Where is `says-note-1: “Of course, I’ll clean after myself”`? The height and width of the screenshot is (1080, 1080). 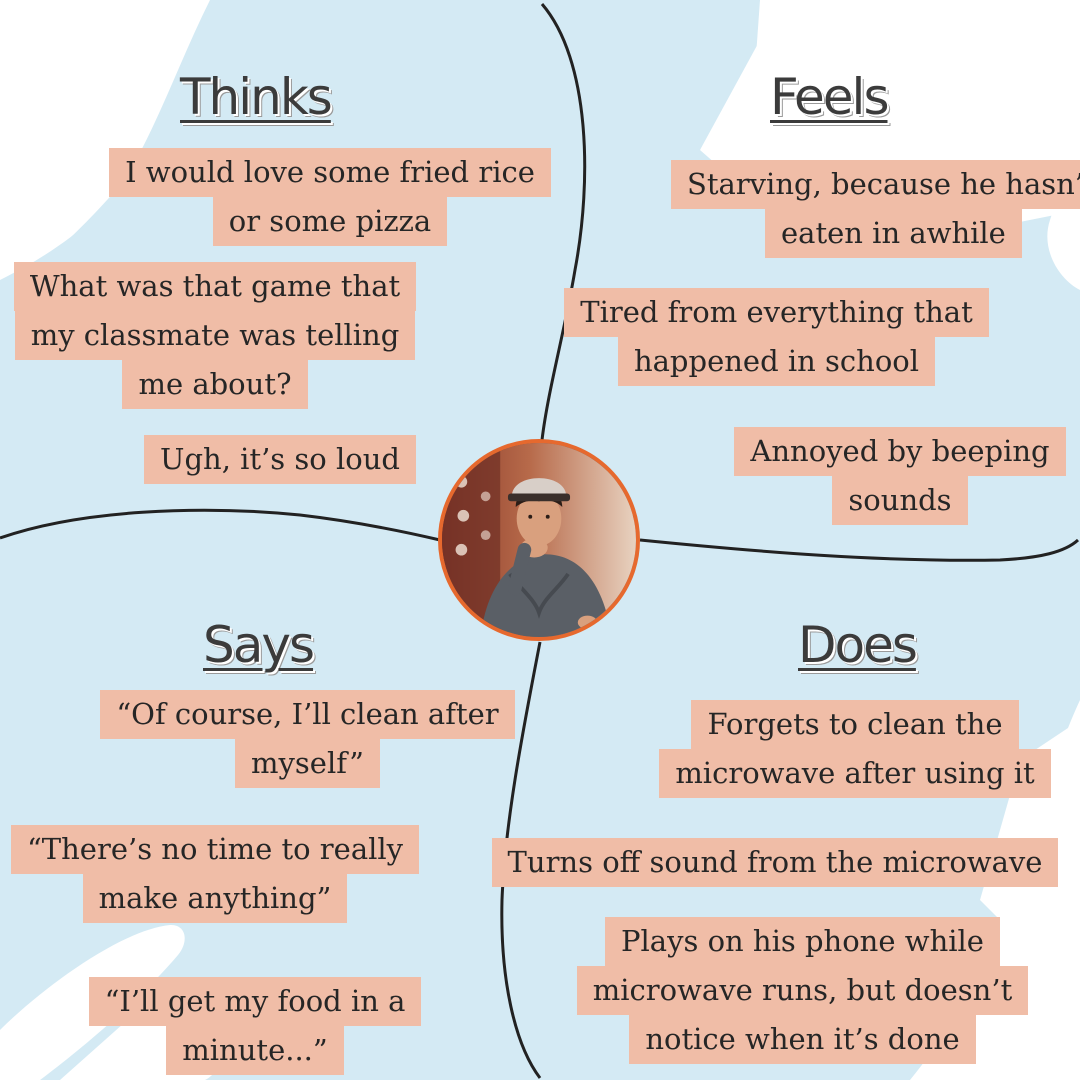 says-note-1: “Of course, I’ll clean after myself” is located at coordinates (307, 739).